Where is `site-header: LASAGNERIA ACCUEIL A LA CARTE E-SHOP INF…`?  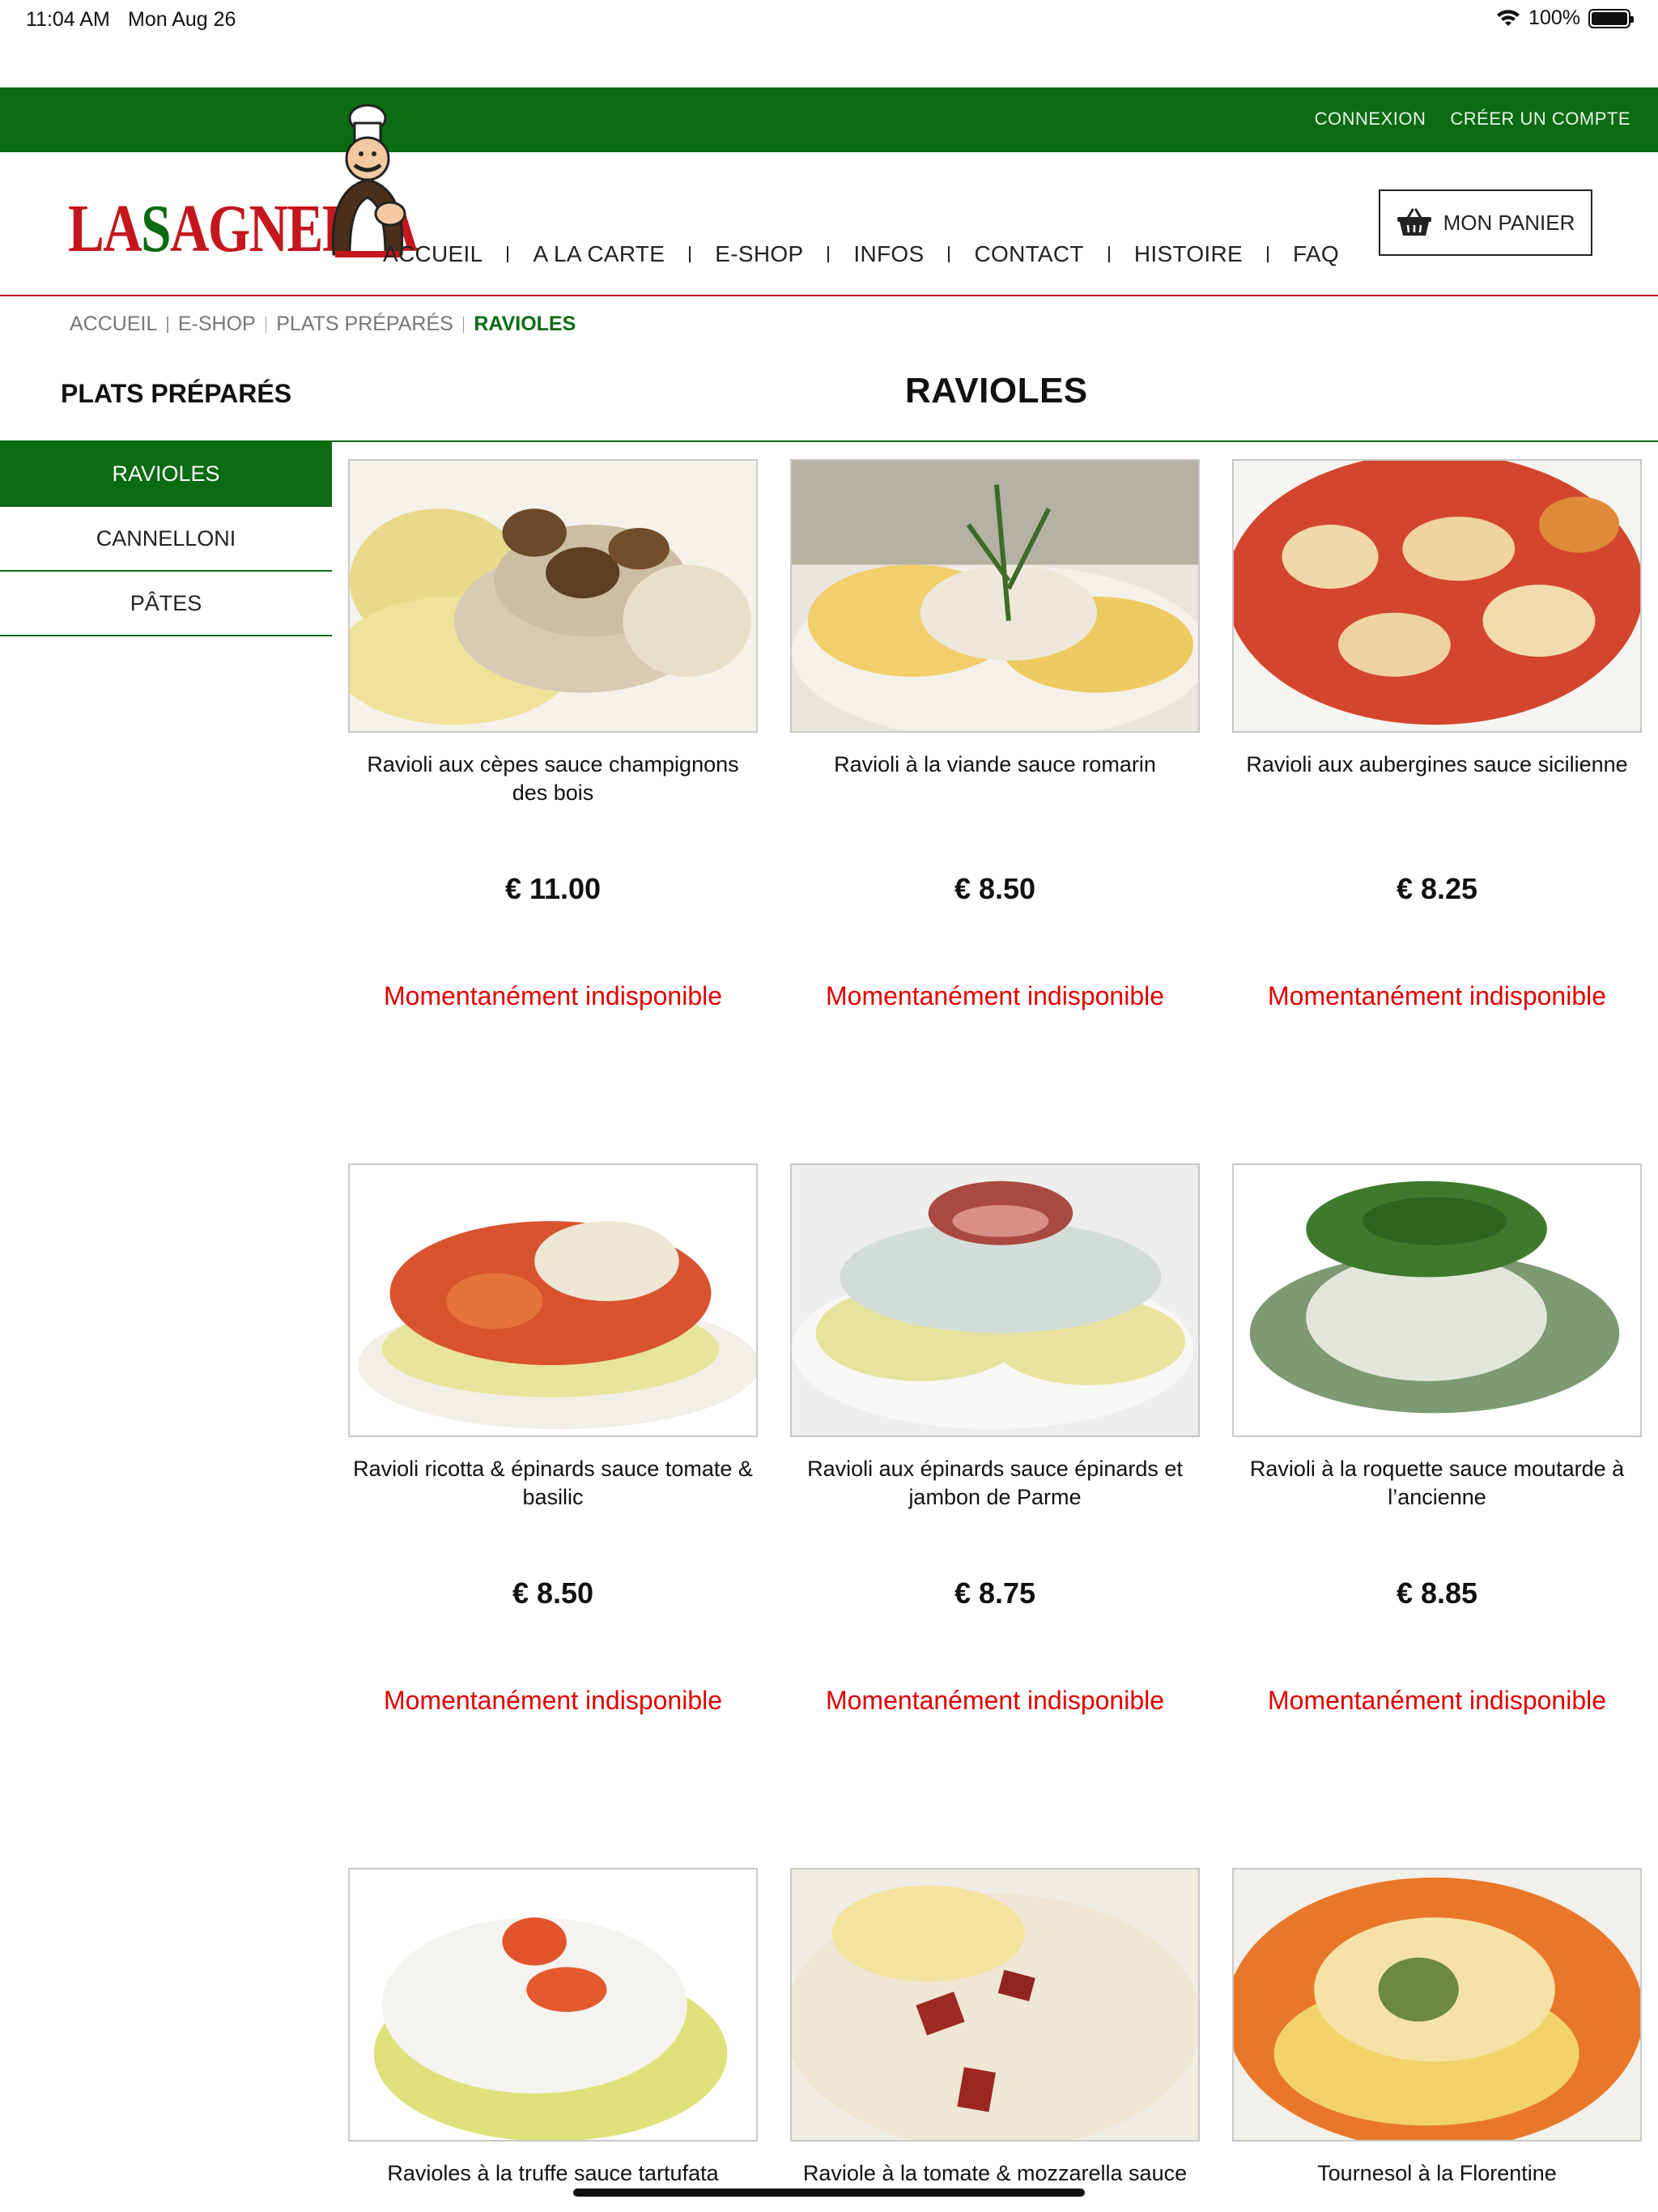 site-header: LASAGNERIA ACCUEIL A LA CARTE E-SHOP INF… is located at coordinates (829, 200).